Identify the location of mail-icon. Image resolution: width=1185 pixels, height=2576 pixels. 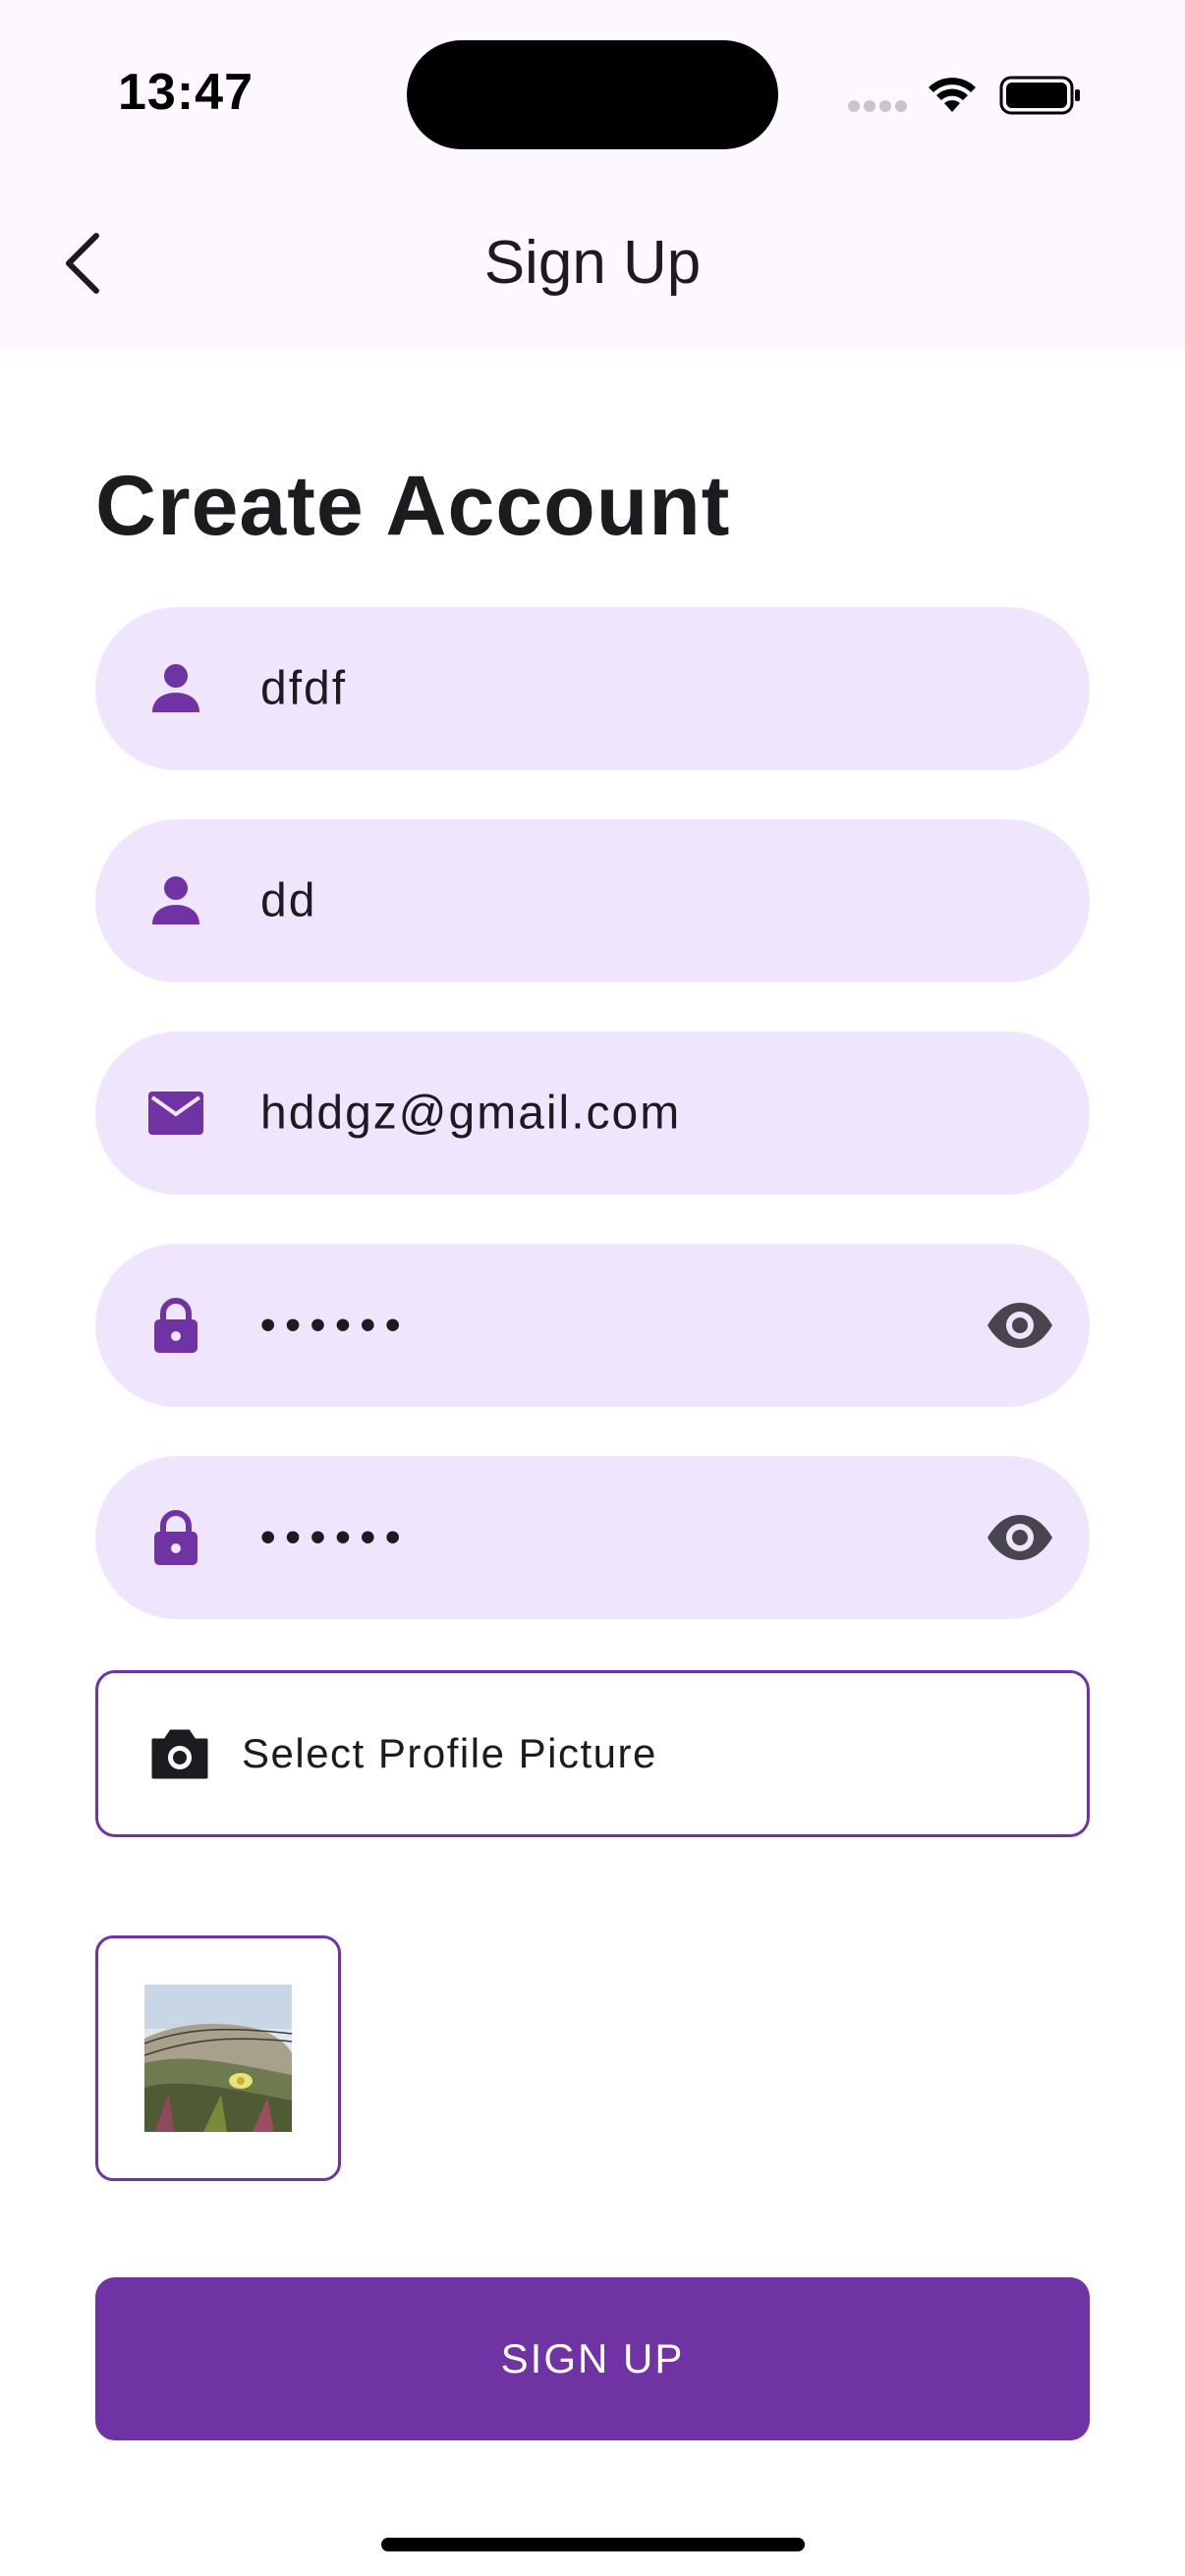
(176, 1113).